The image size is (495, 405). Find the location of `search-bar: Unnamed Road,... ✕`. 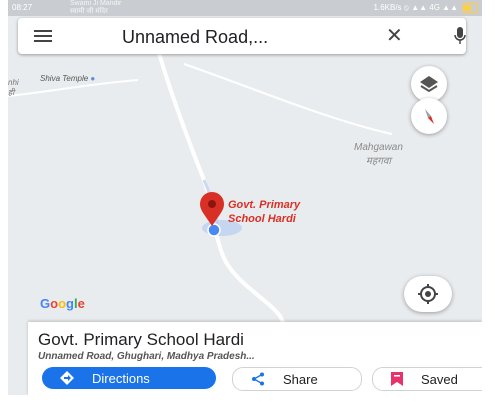

search-bar: Unnamed Road,... ✕ is located at coordinates (242, 36).